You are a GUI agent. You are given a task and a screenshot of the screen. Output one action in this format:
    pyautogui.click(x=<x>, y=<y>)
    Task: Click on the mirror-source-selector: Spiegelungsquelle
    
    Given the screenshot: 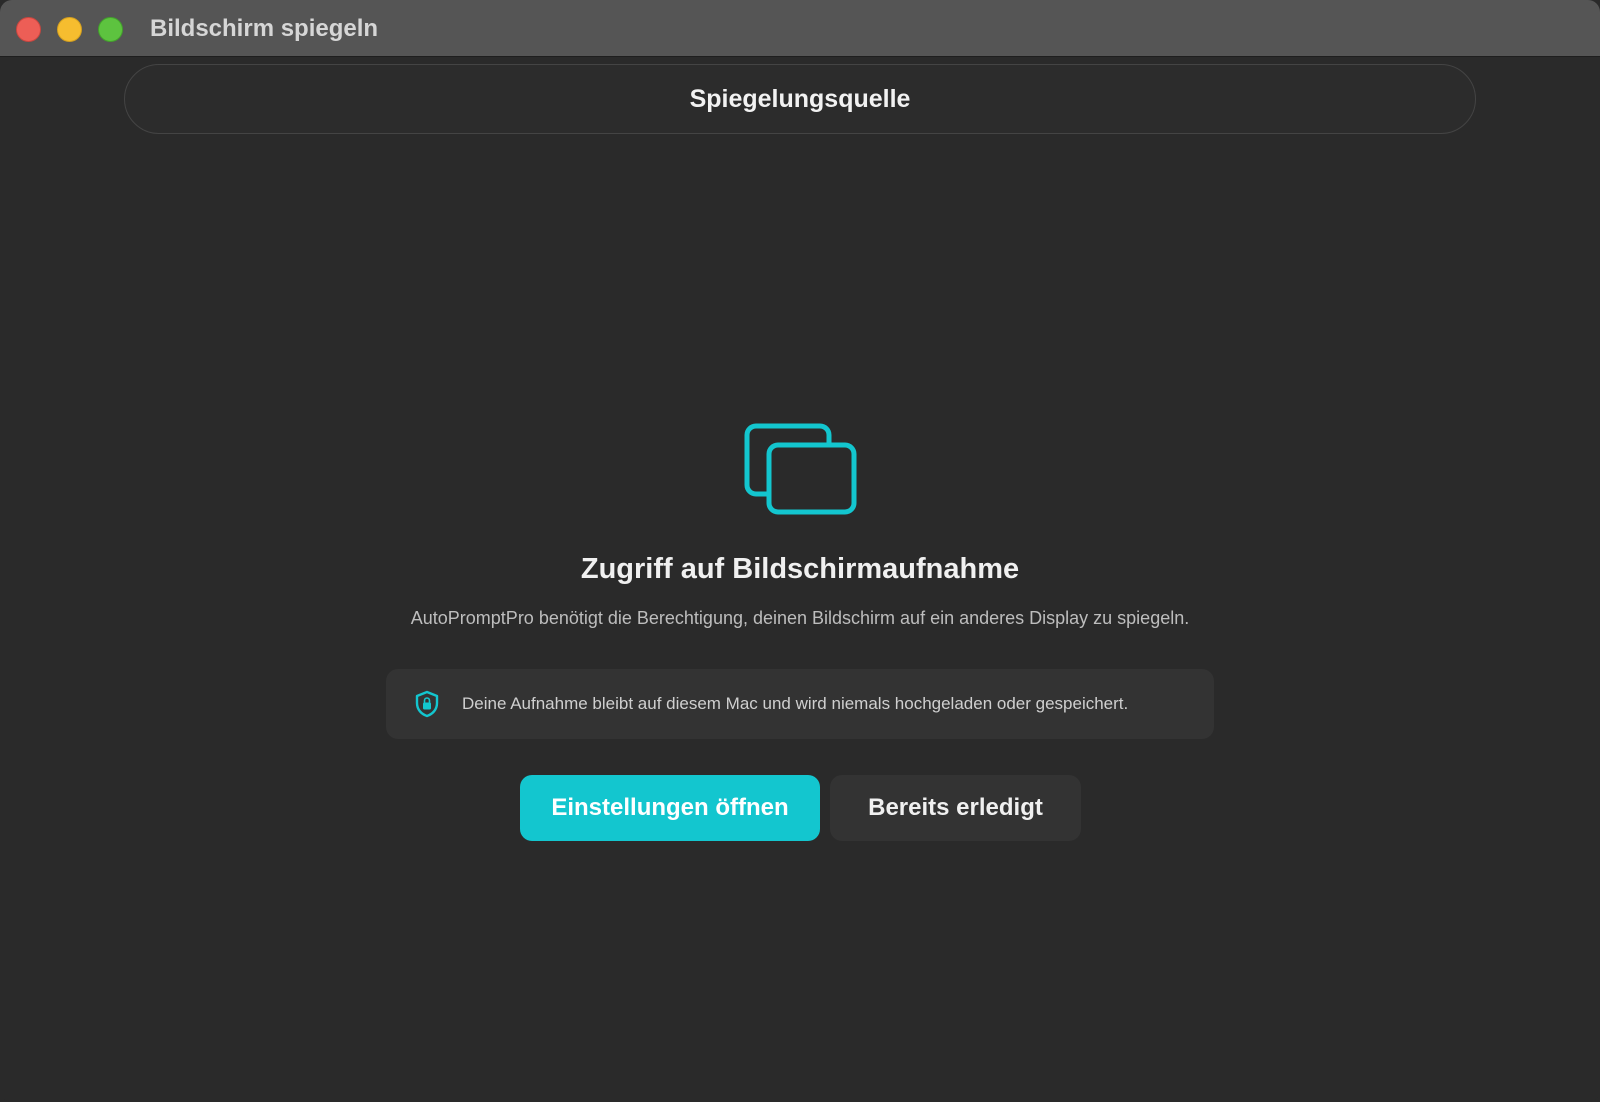 What is the action you would take?
    pyautogui.click(x=800, y=99)
    